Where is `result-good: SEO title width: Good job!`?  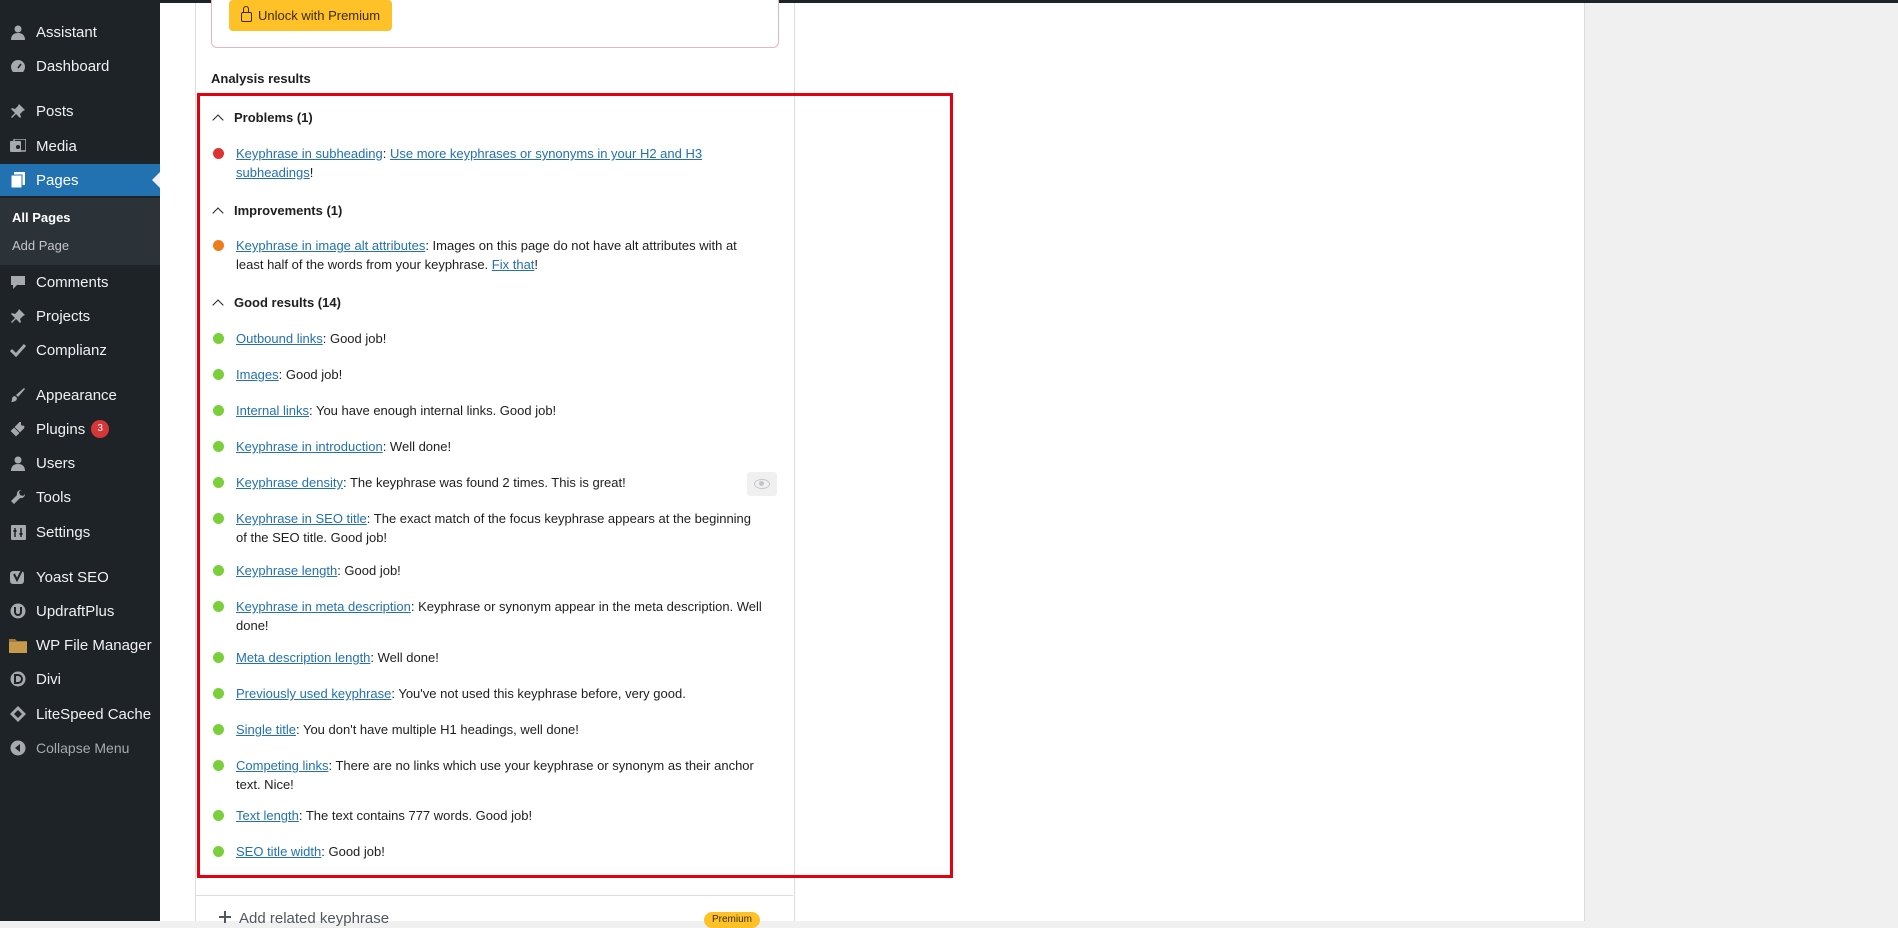
result-good: SEO title width: Good job! is located at coordinates (488, 851).